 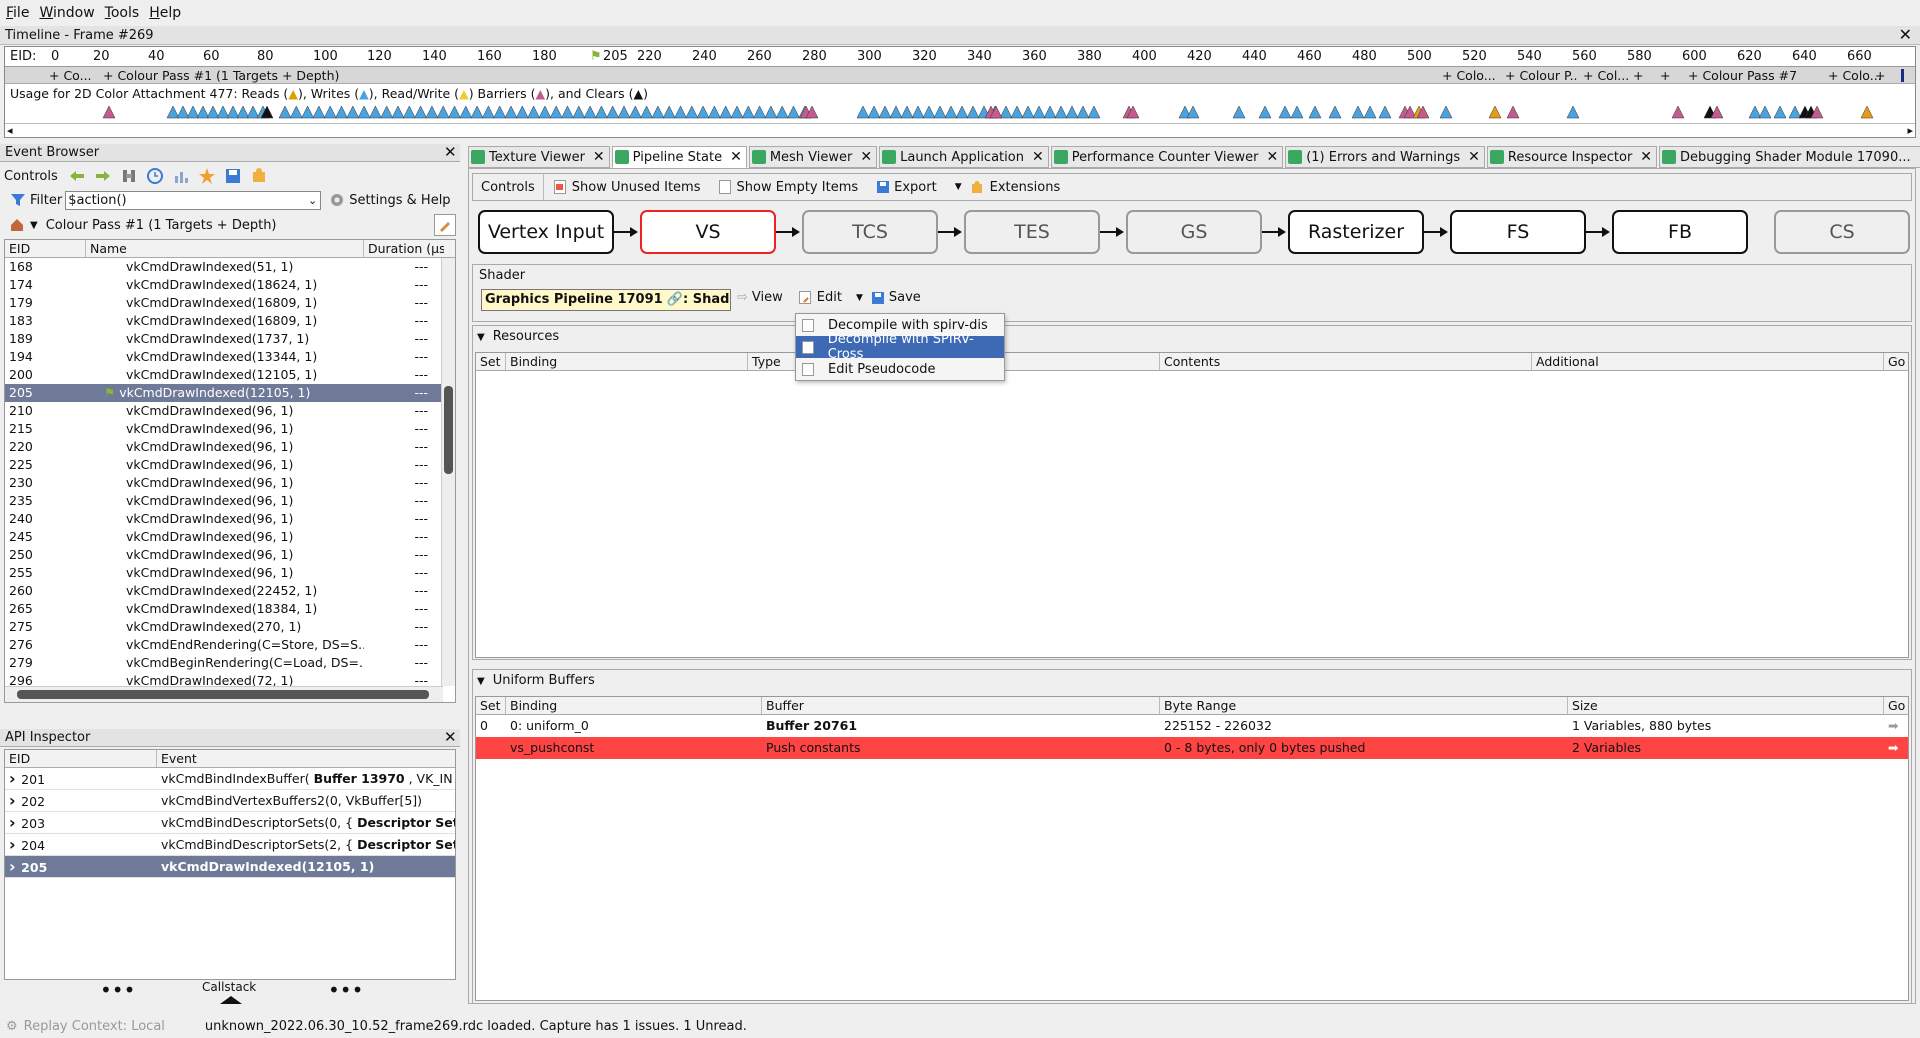 I want to click on col-duration: Duration (µs, so click(x=404, y=248).